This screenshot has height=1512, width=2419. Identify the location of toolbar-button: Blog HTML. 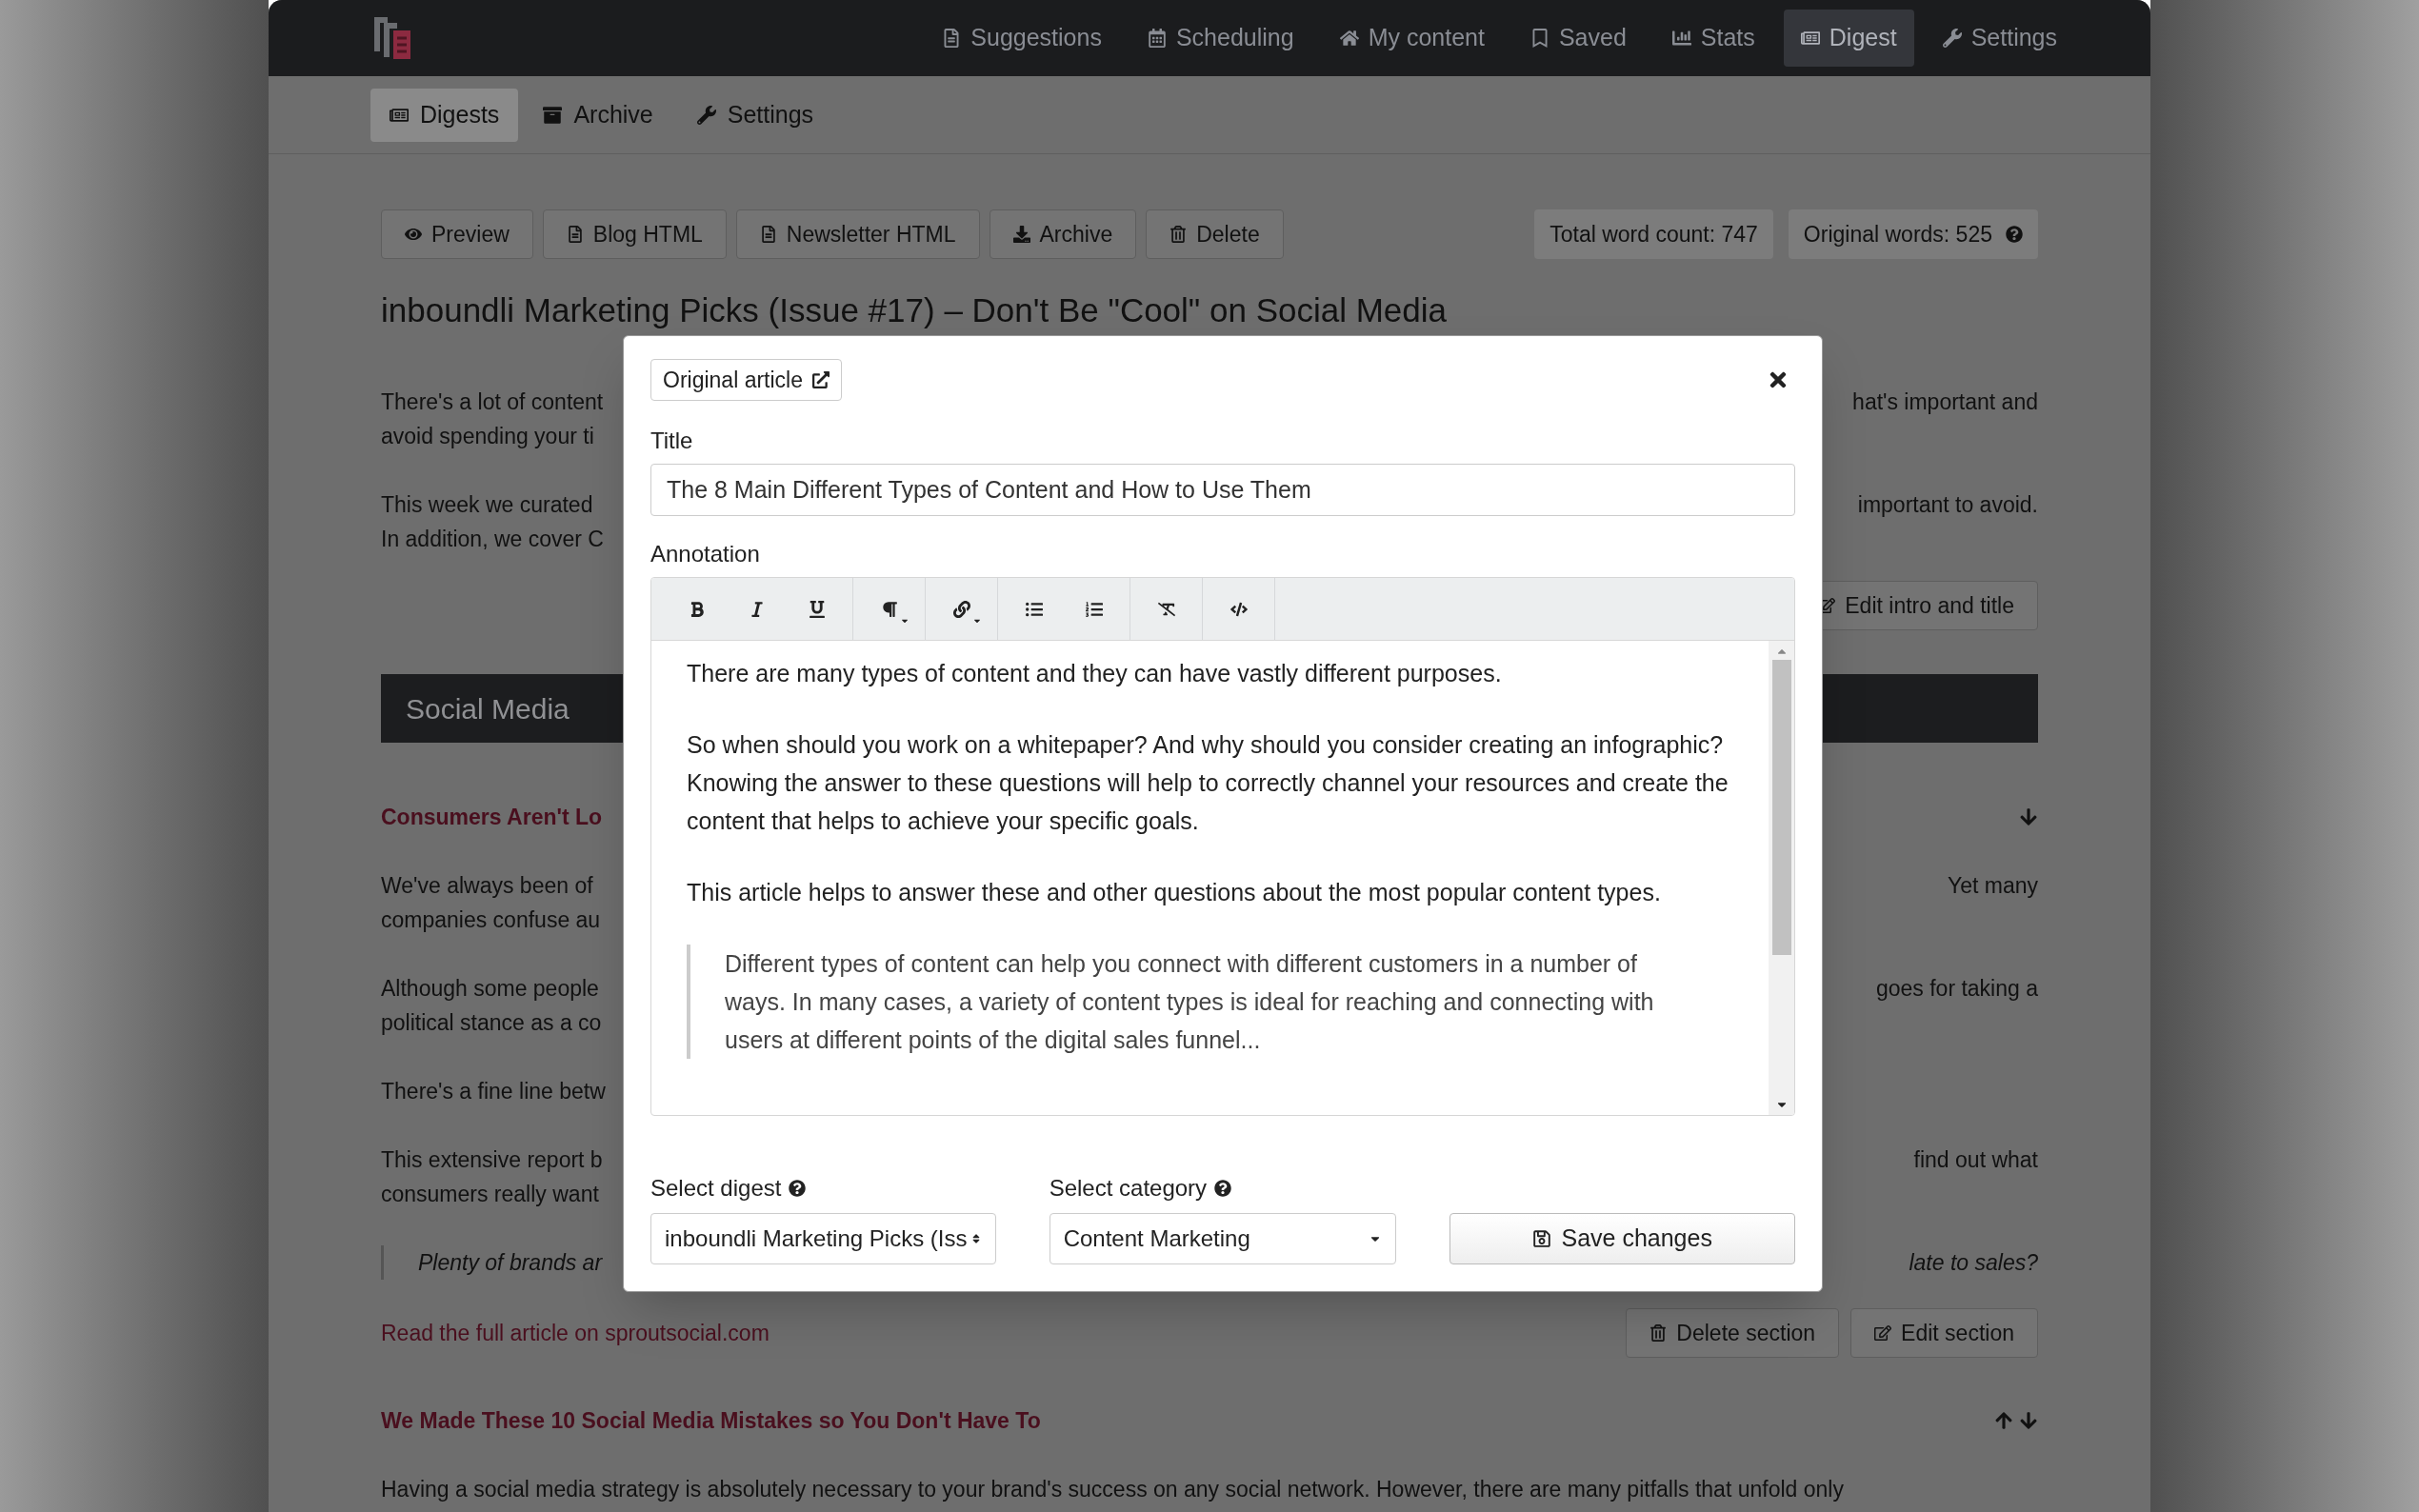
(634, 234).